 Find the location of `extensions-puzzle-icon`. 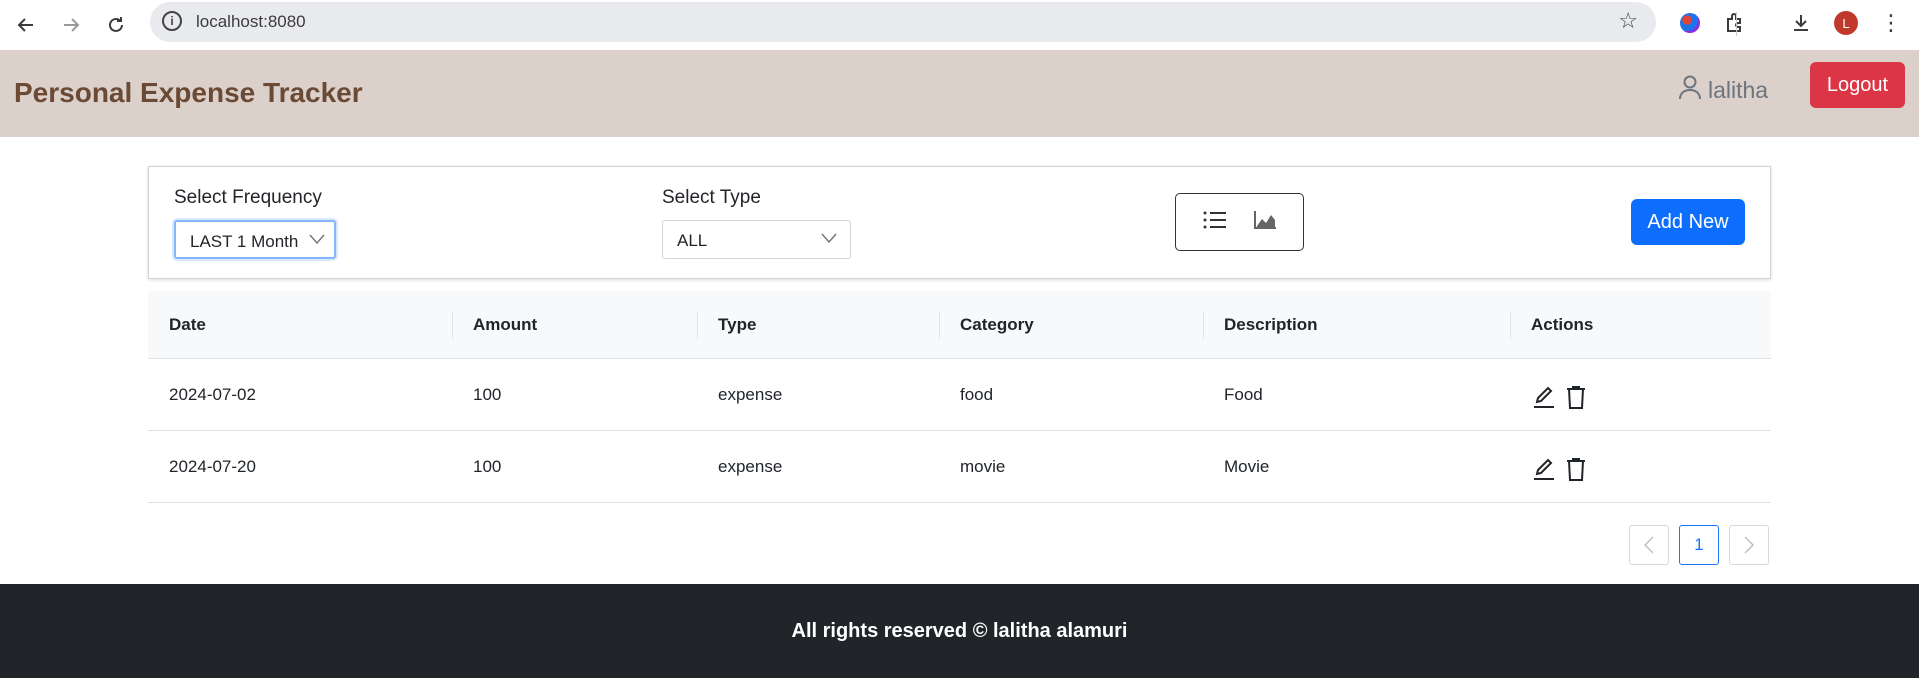

extensions-puzzle-icon is located at coordinates (1735, 23).